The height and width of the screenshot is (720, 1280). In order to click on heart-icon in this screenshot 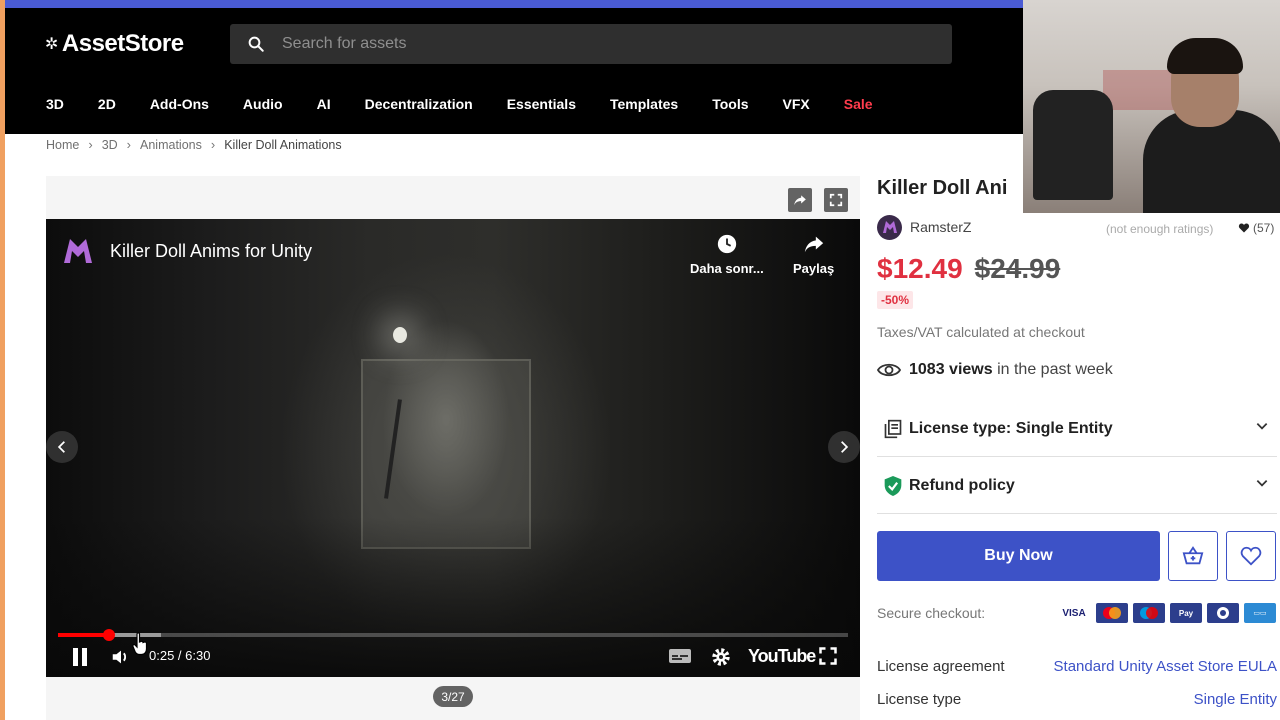, I will do `click(1244, 228)`.